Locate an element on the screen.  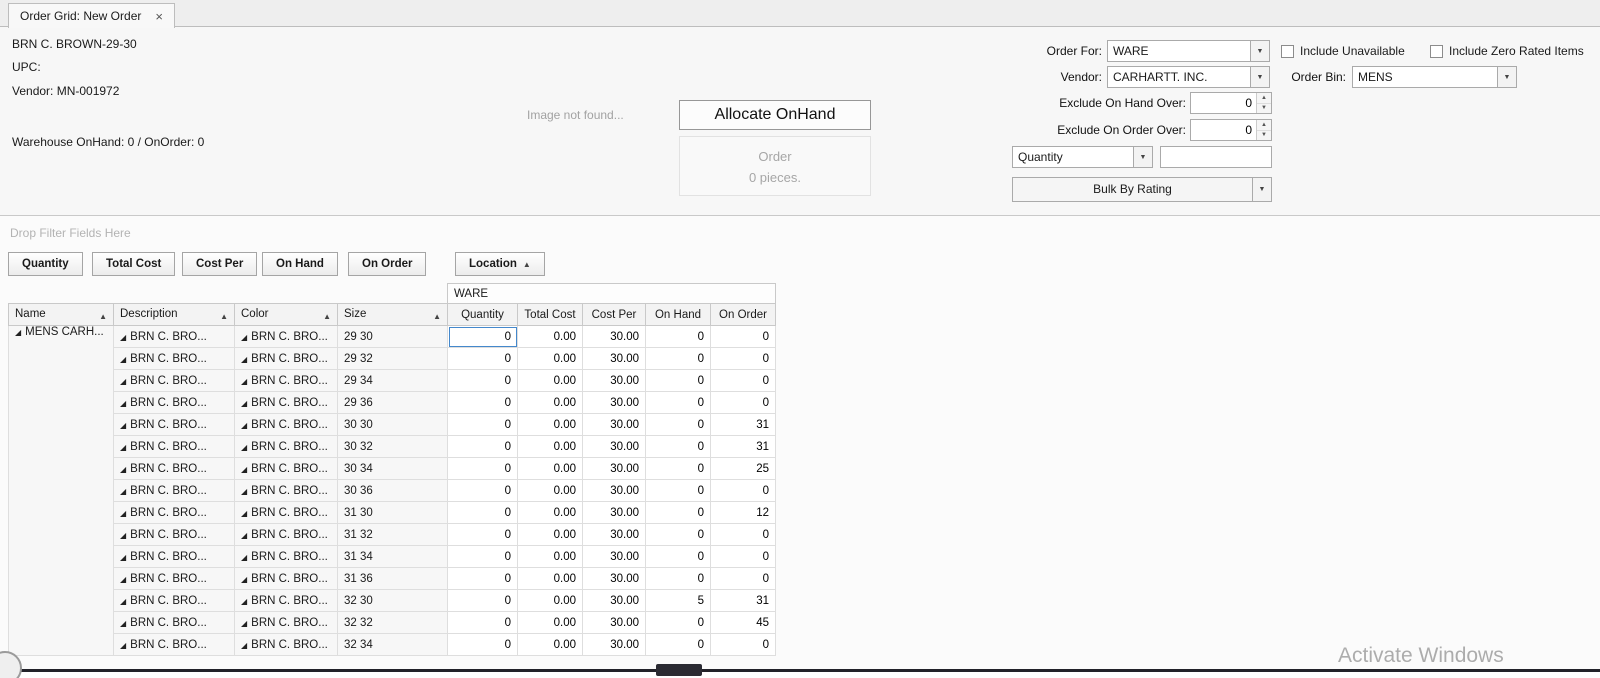
field-chip-cost-per: Cost Per is located at coordinates (220, 264).